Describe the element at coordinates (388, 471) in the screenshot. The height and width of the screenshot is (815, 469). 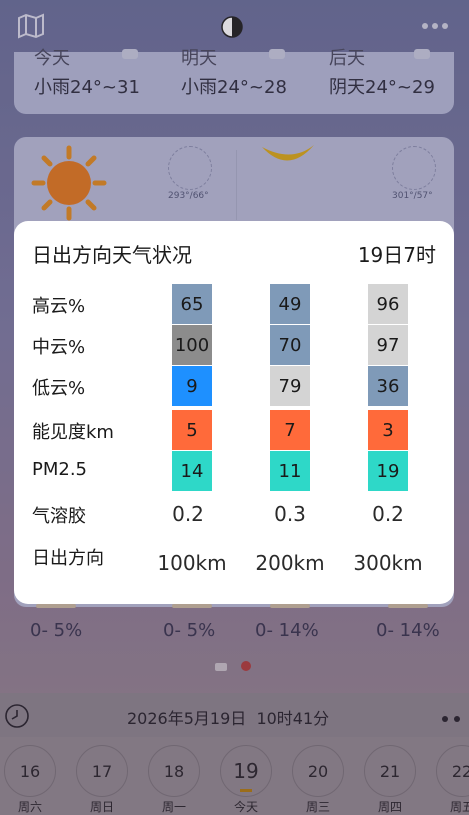
I see `value-cell: 19` at that location.